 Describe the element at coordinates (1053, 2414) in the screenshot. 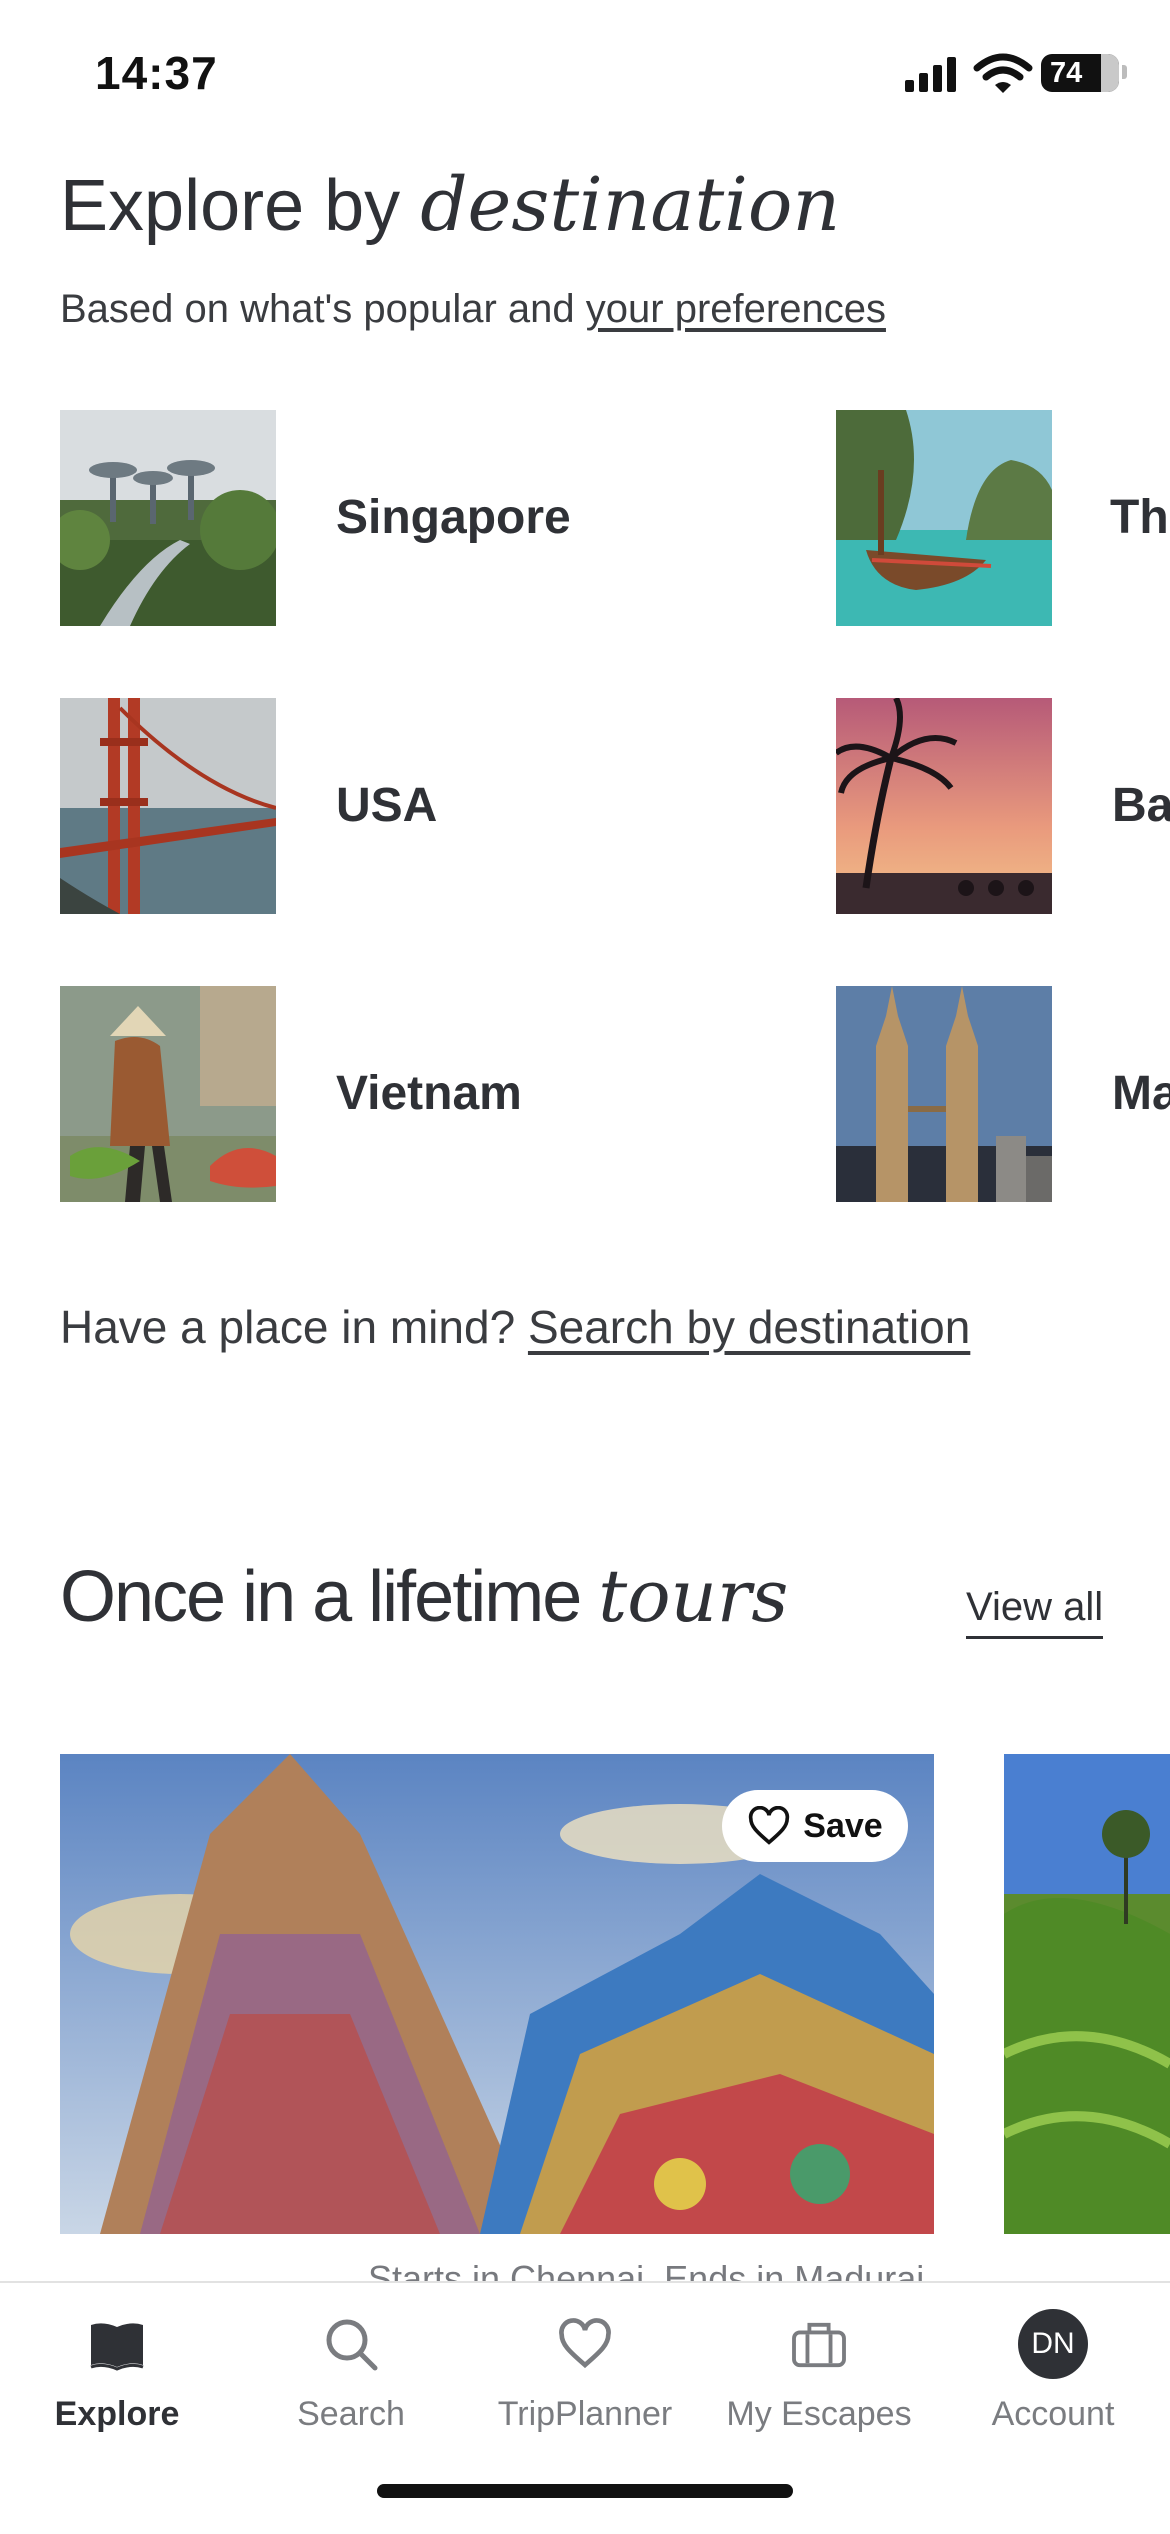

I see `tab-account-label: Account` at that location.